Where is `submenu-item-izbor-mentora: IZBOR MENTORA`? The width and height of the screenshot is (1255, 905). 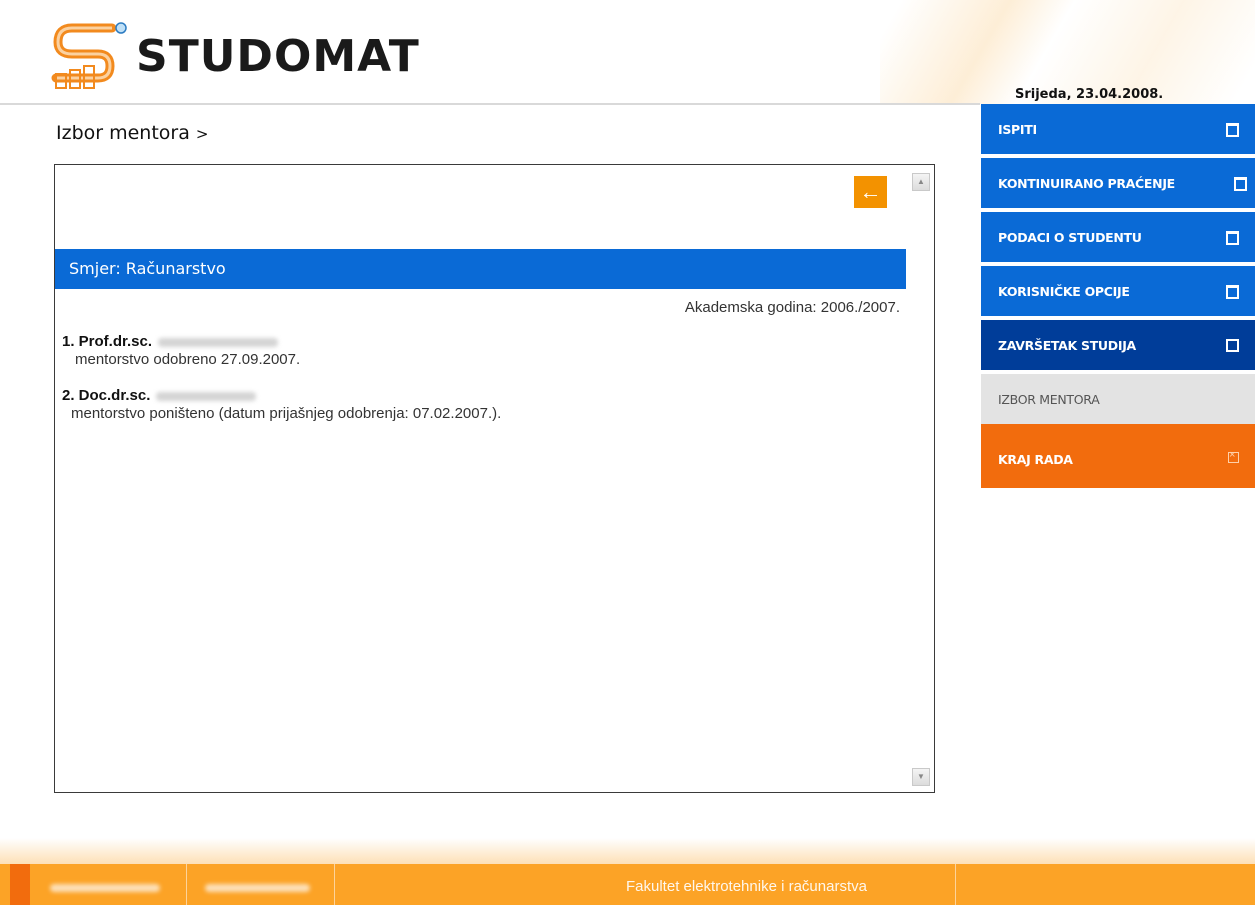
submenu-item-izbor-mentora: IZBOR MENTORA is located at coordinates (1118, 399).